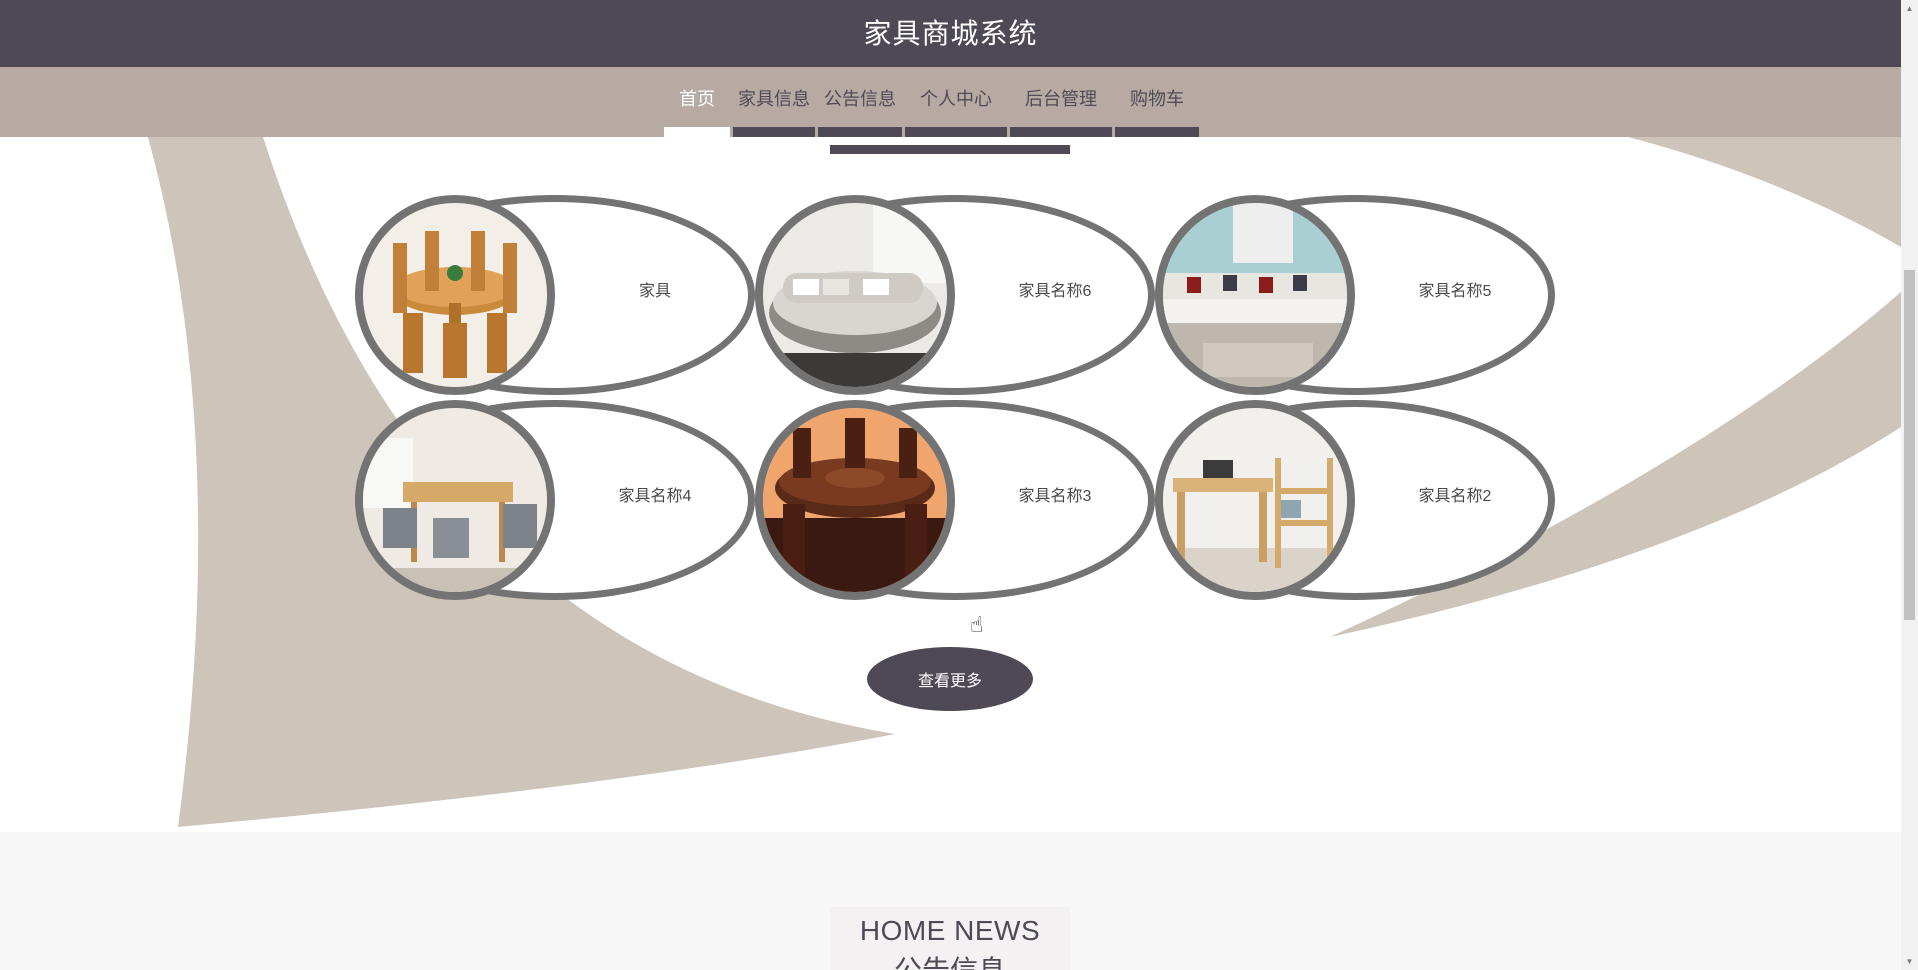 The width and height of the screenshot is (1918, 970). I want to click on main-nav: 首页 家具信息 公告信息 个人中心 后台管理 购物车, so click(950, 102).